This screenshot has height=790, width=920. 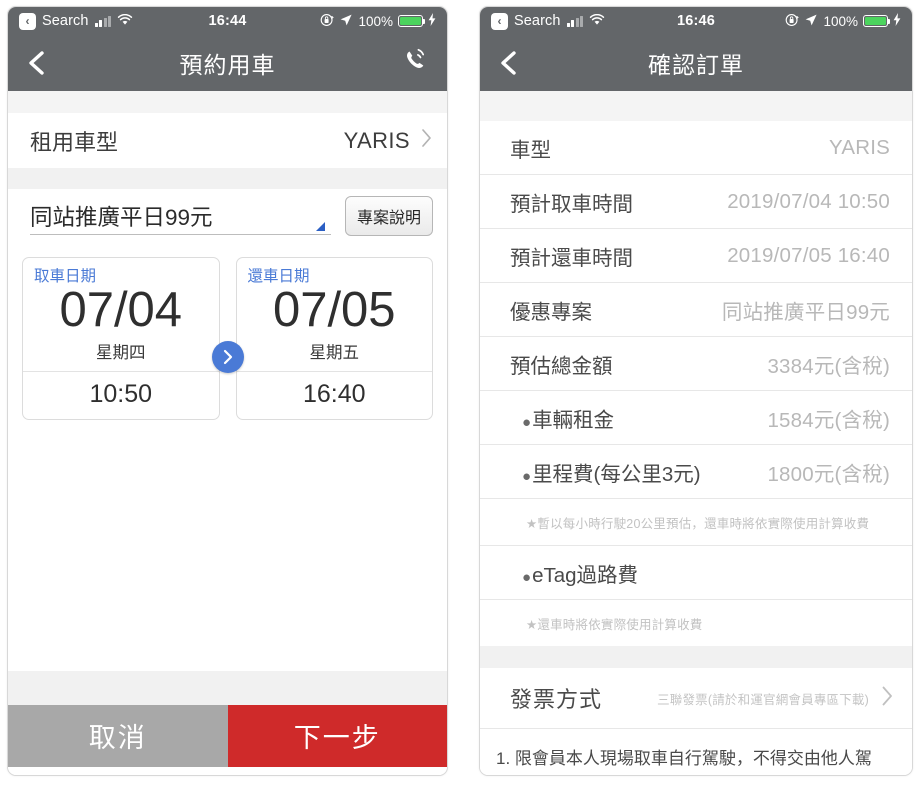 I want to click on return-date-value: 07/05, so click(x=334, y=310).